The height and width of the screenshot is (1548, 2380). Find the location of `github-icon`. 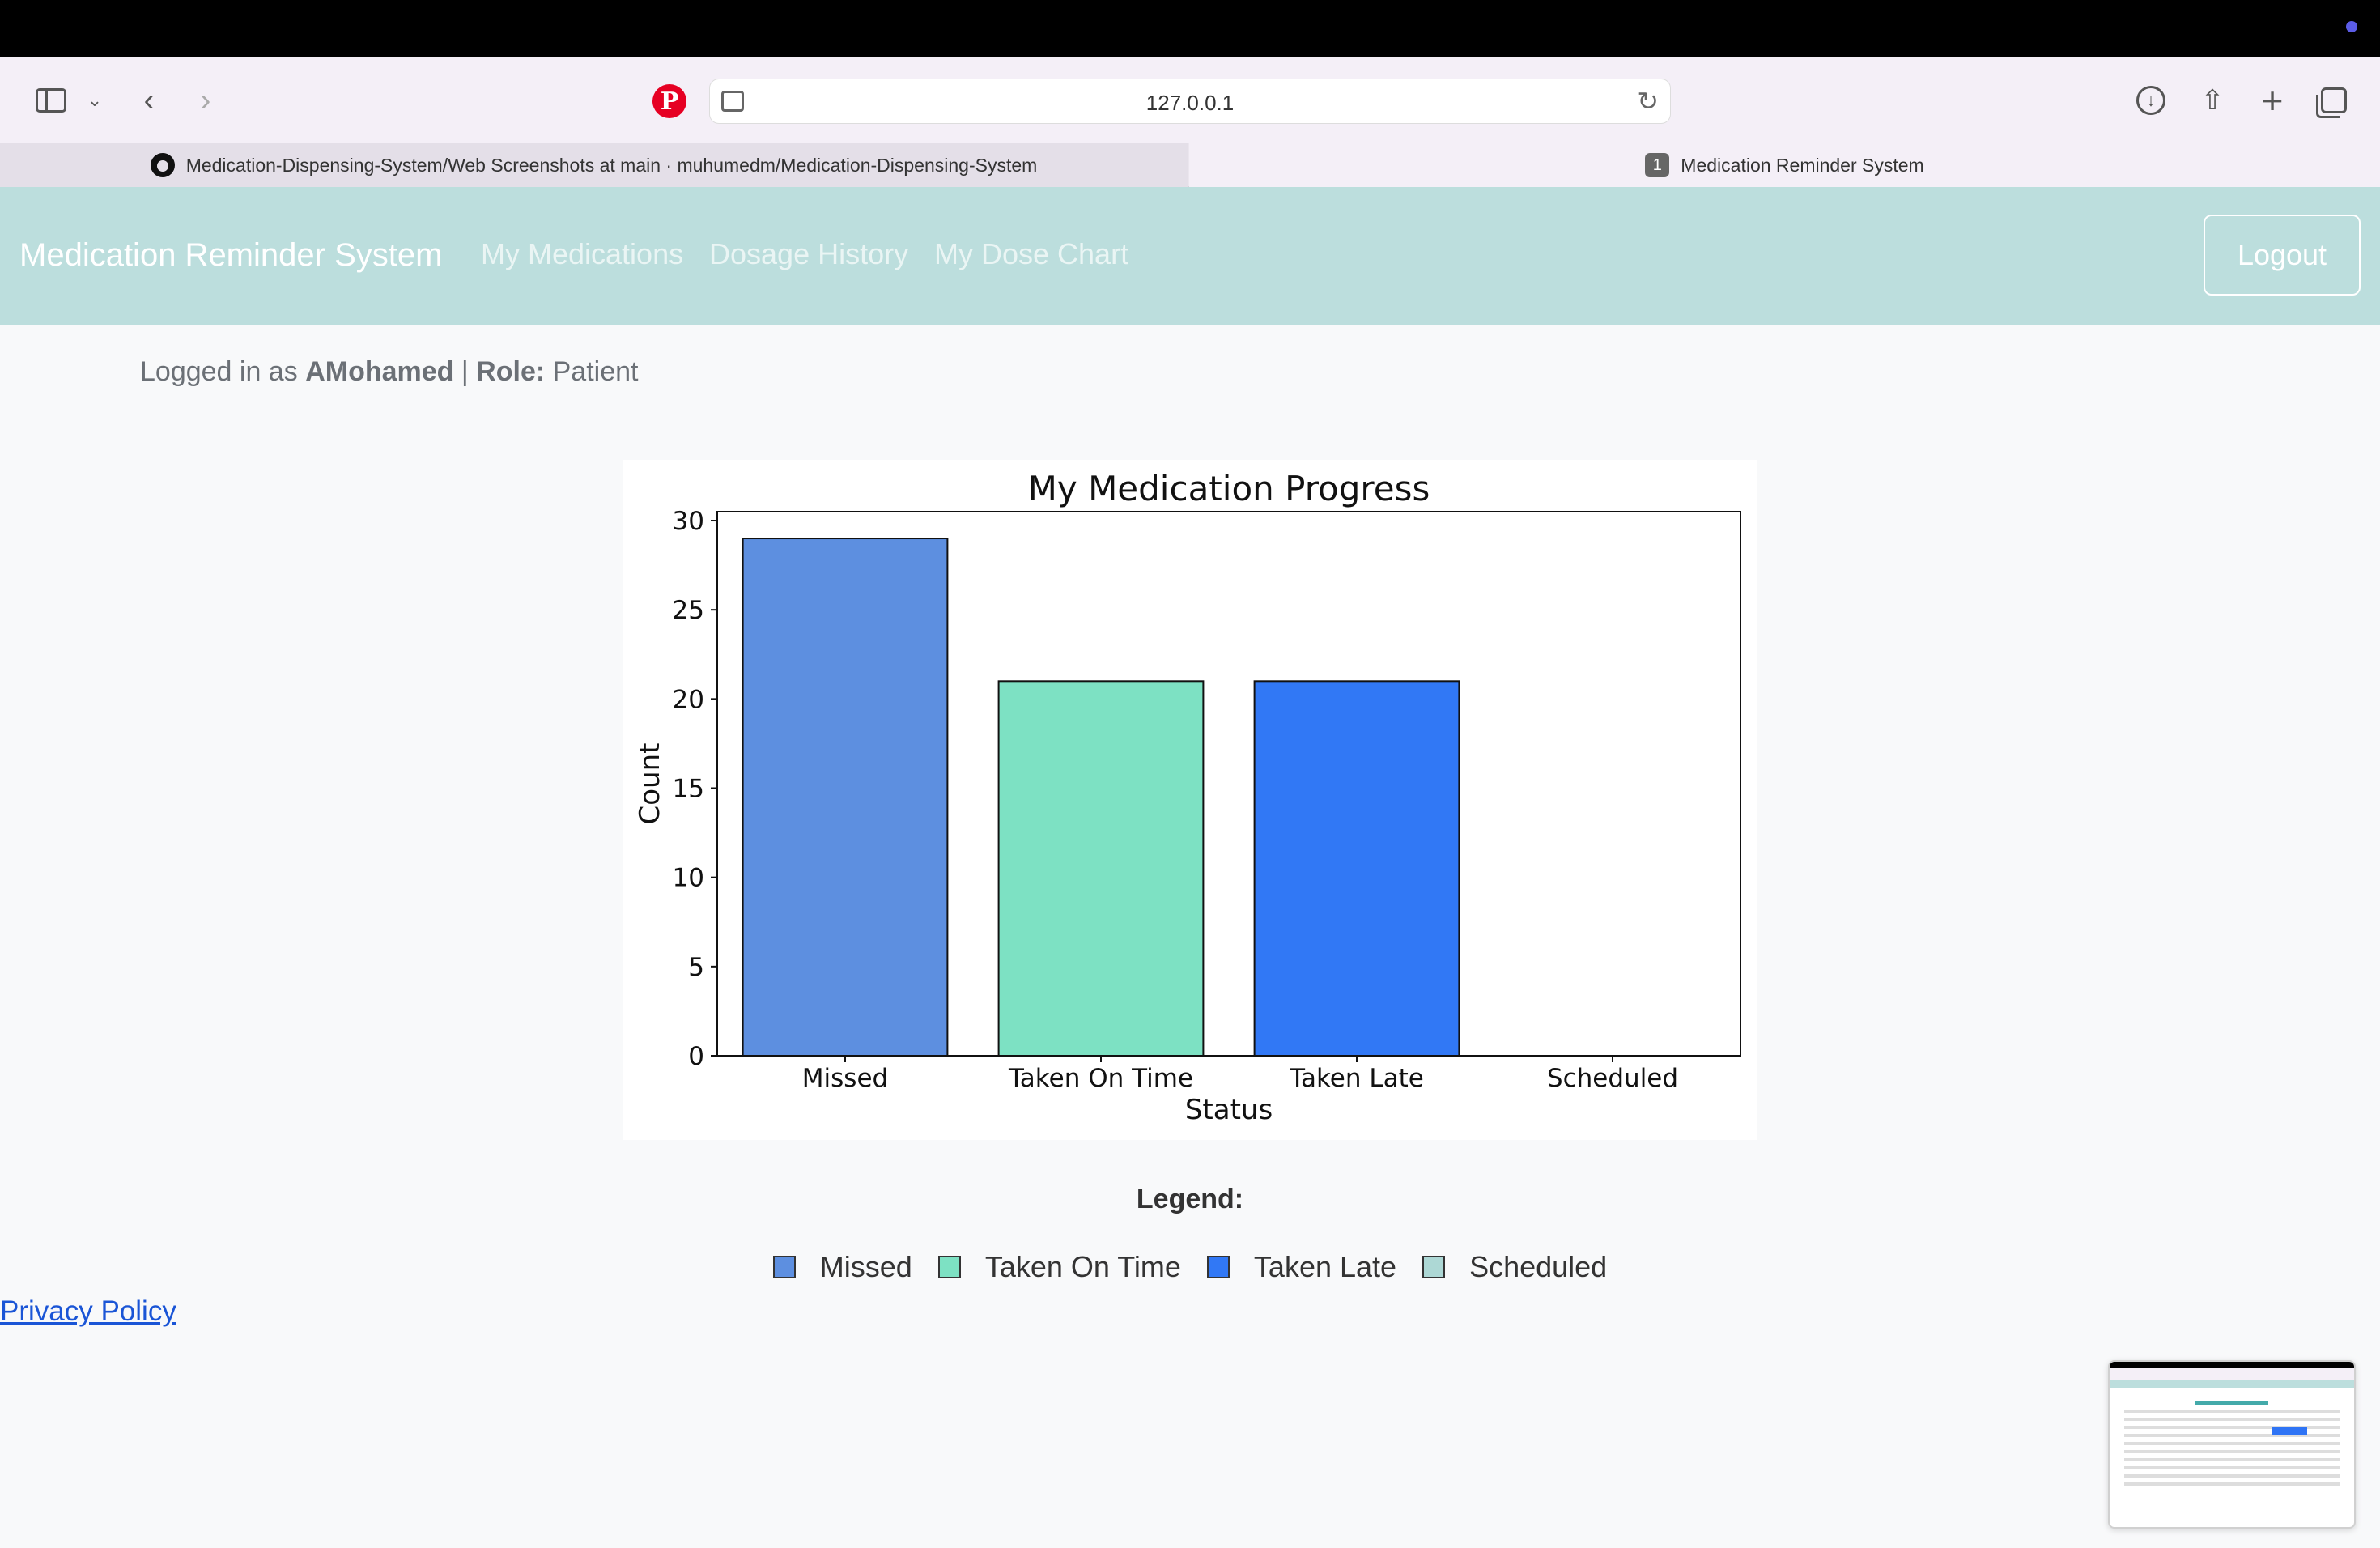

github-icon is located at coordinates (162, 165).